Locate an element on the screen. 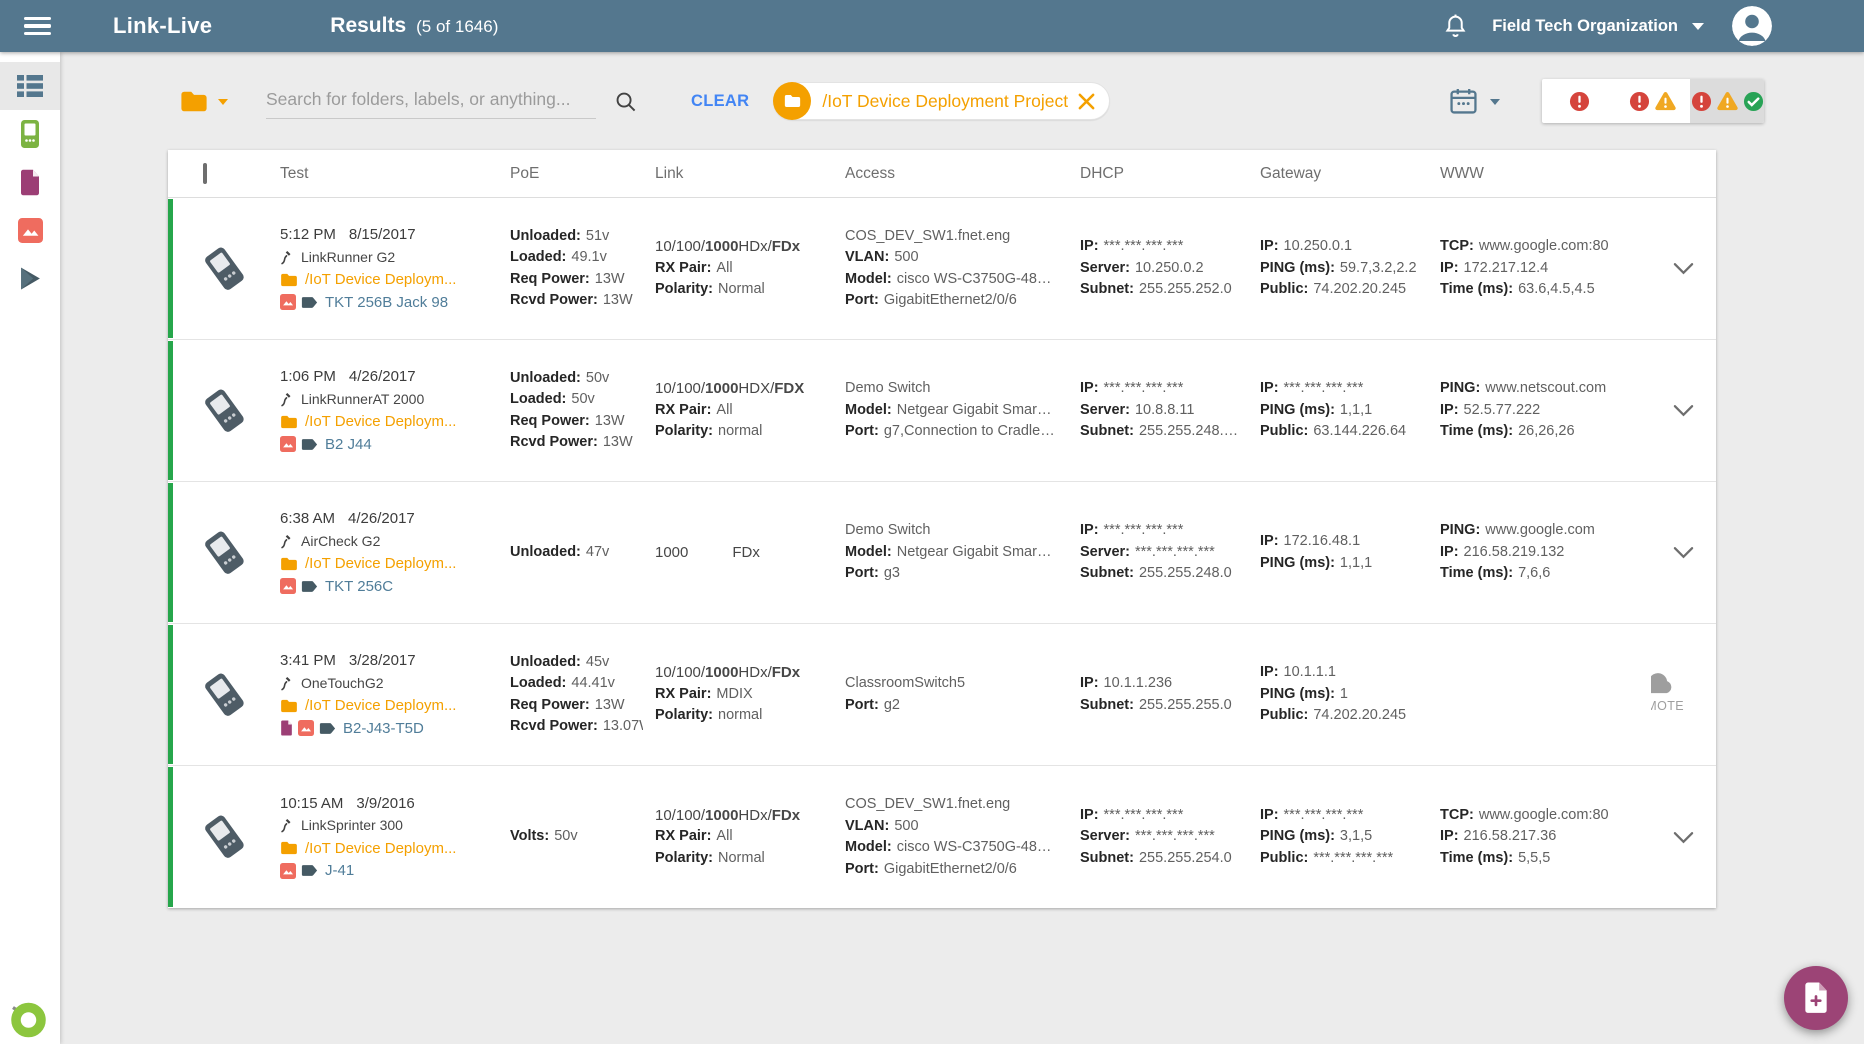 Image resolution: width=1864 pixels, height=1044 pixels. device-name: LinkRunnerAT 2000 is located at coordinates (363, 398).